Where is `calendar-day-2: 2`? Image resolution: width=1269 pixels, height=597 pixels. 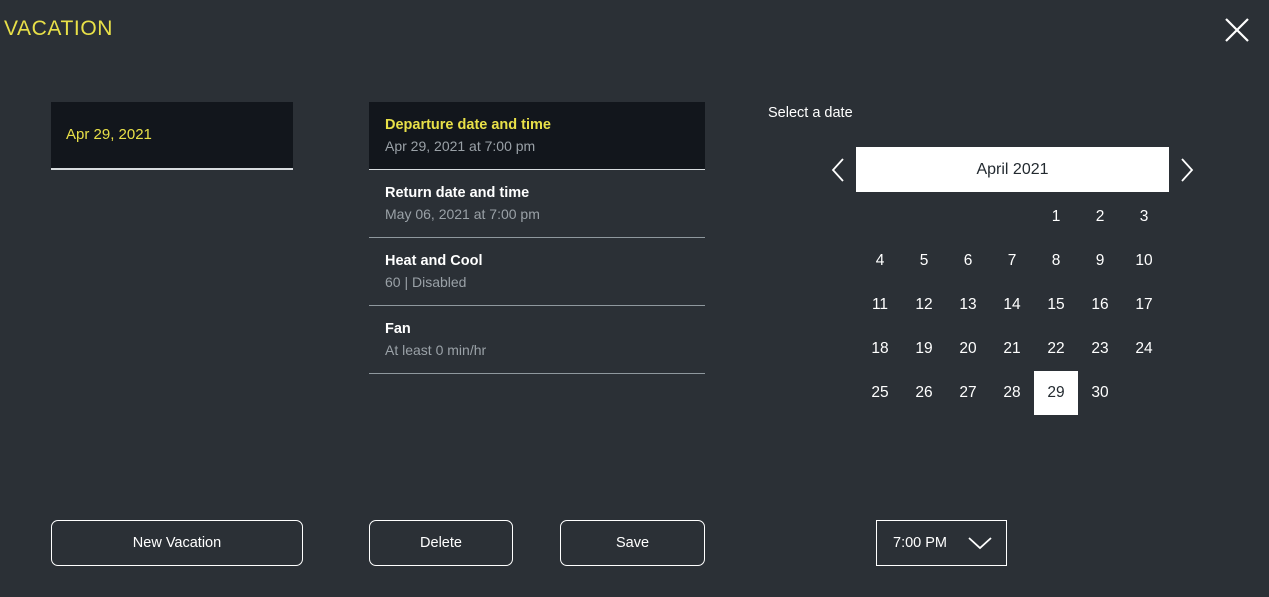 calendar-day-2: 2 is located at coordinates (1100, 217).